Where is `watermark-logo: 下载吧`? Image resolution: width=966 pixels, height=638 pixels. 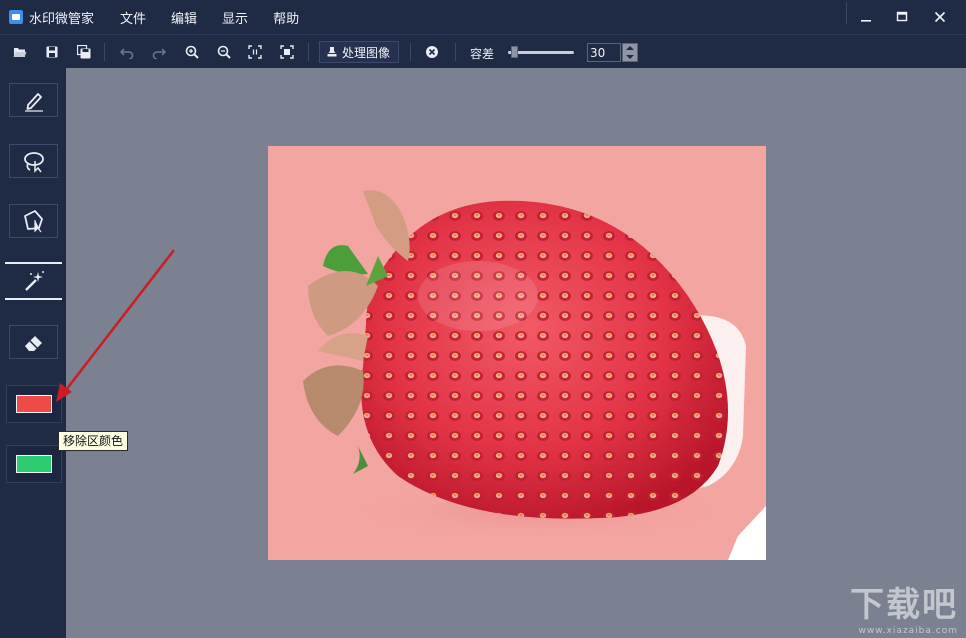
watermark-logo: 下载吧 is located at coordinates (904, 605).